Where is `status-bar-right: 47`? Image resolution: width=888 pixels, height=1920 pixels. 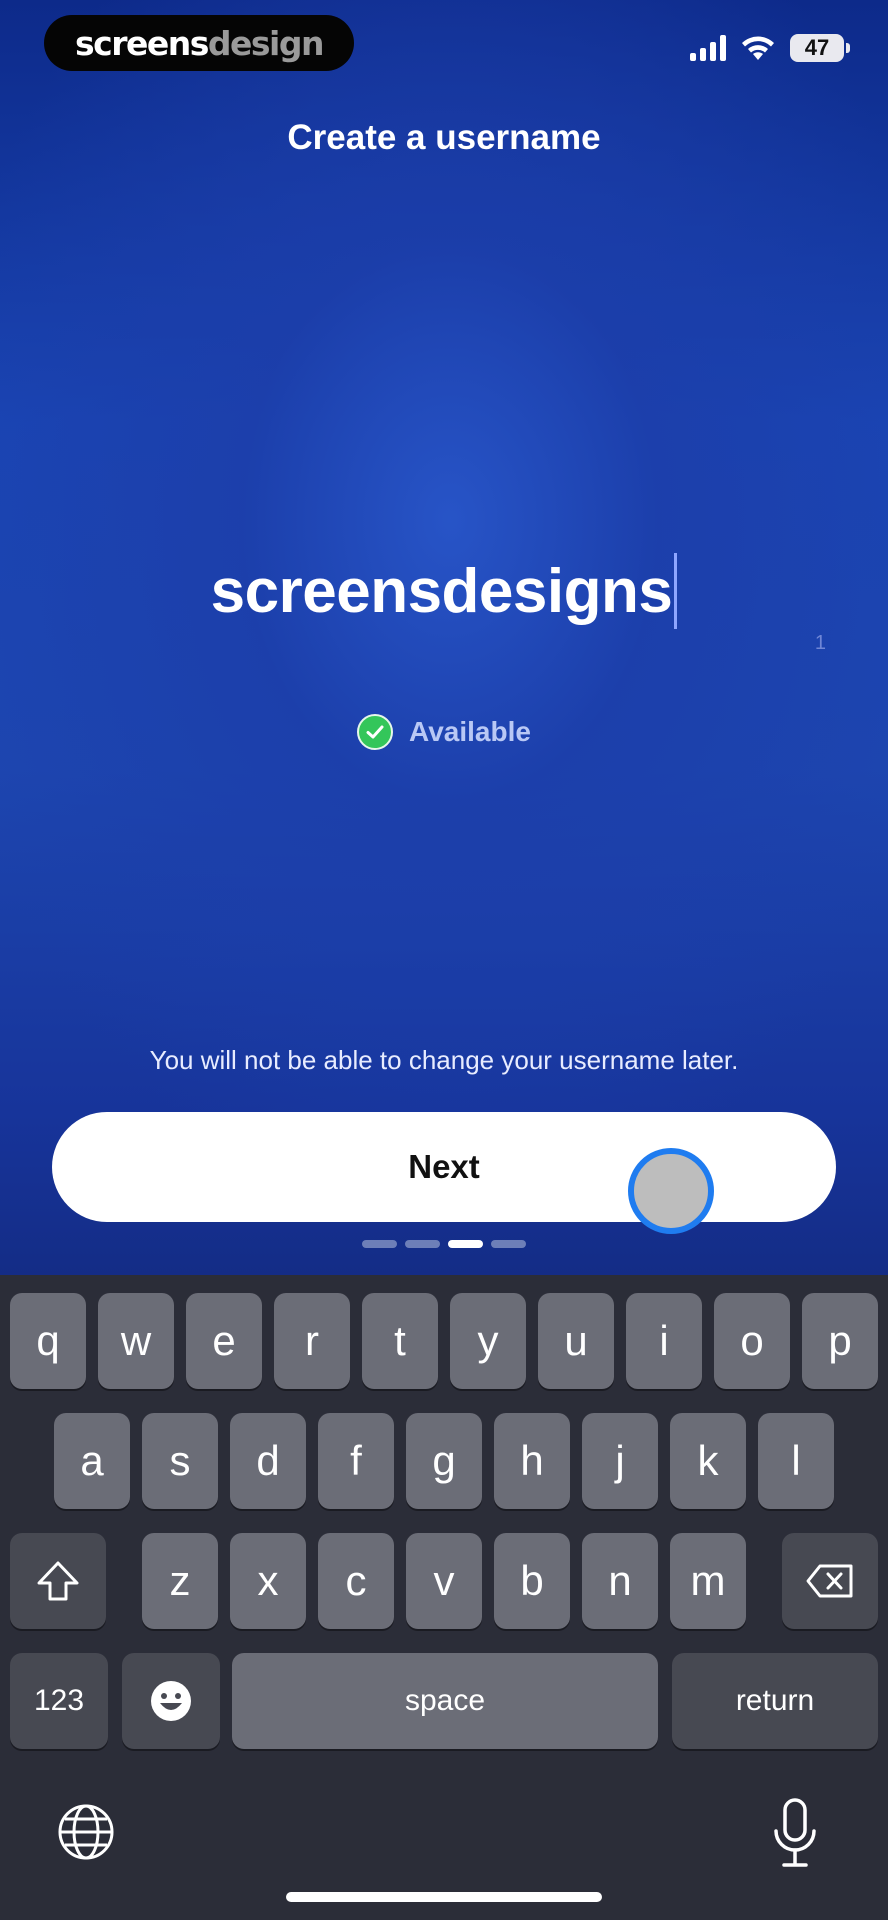 status-bar-right: 47 is located at coordinates (770, 48).